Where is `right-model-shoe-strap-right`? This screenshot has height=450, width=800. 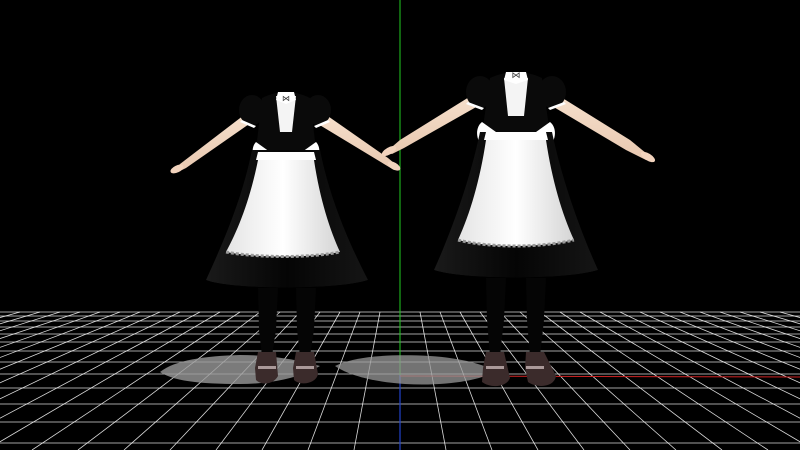 right-model-shoe-strap-right is located at coordinates (535, 367).